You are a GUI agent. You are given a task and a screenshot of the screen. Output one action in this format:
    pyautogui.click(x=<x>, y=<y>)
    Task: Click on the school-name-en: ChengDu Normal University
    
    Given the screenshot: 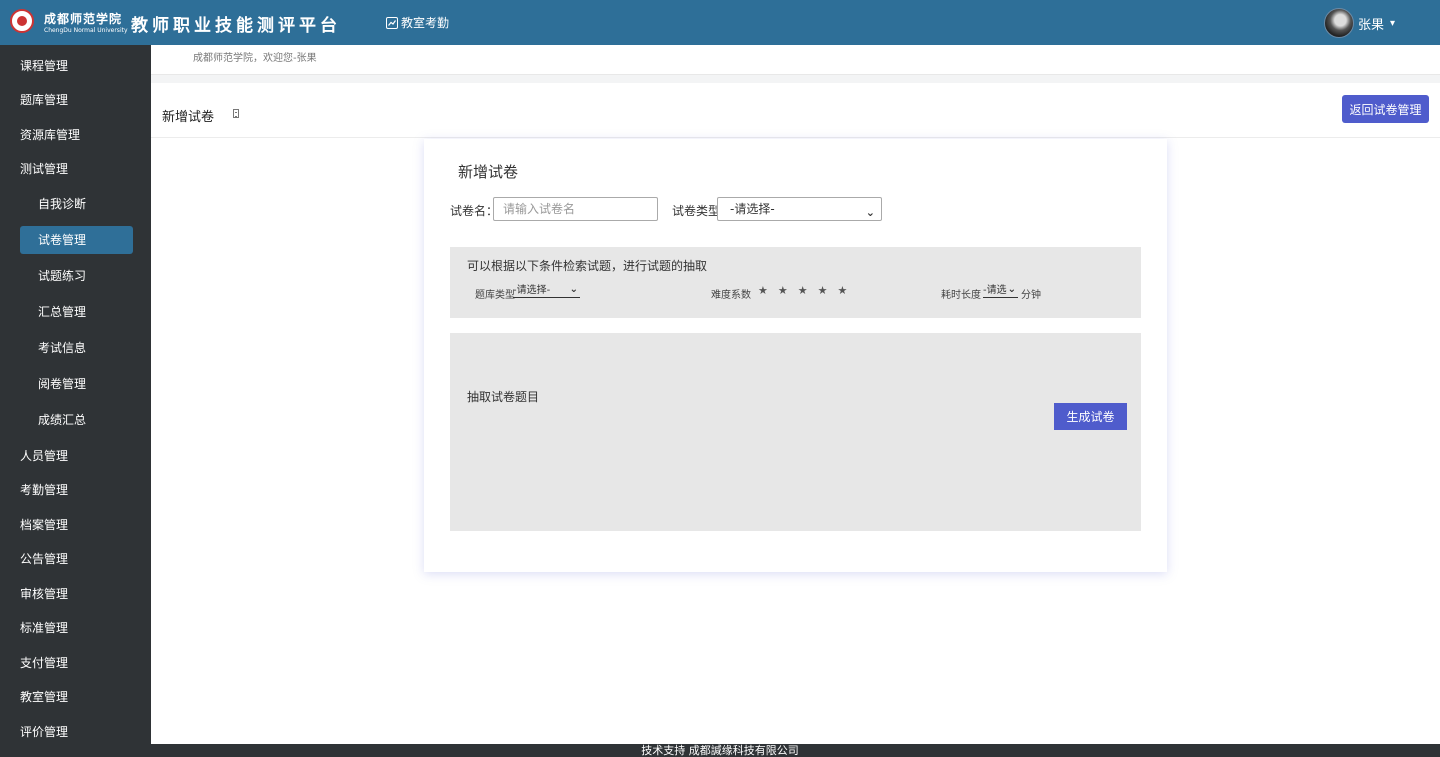 What is the action you would take?
    pyautogui.click(x=86, y=30)
    